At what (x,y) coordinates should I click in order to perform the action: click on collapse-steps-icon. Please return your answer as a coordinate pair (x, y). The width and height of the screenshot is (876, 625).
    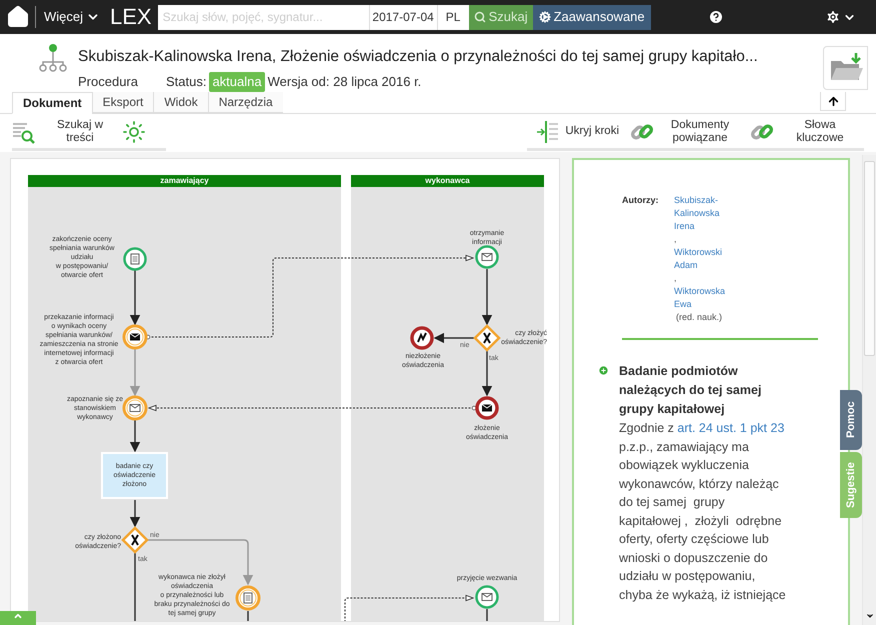
    Looking at the image, I should click on (548, 132).